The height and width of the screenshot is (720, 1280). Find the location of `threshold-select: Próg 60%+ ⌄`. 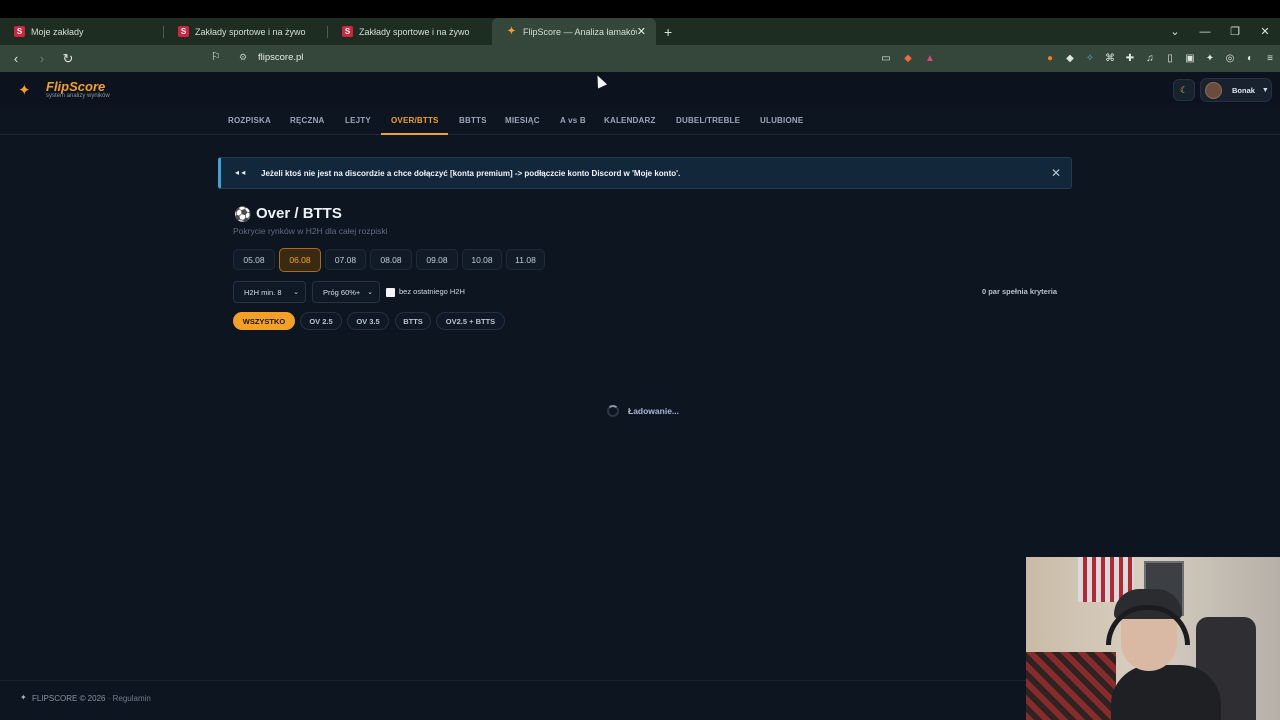

threshold-select: Próg 60%+ ⌄ is located at coordinates (346, 292).